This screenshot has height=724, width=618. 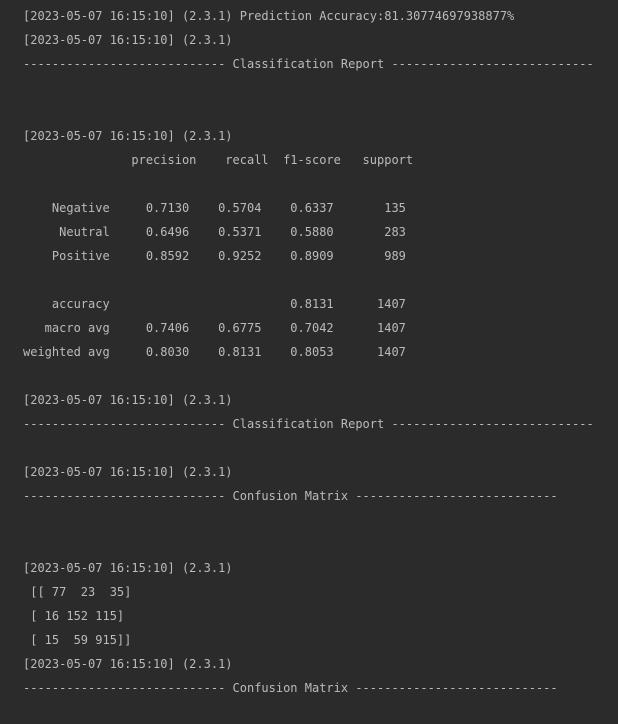 I want to click on report-row: Positive 0.8592 0.9252 0.8909 989, so click(x=214, y=256).